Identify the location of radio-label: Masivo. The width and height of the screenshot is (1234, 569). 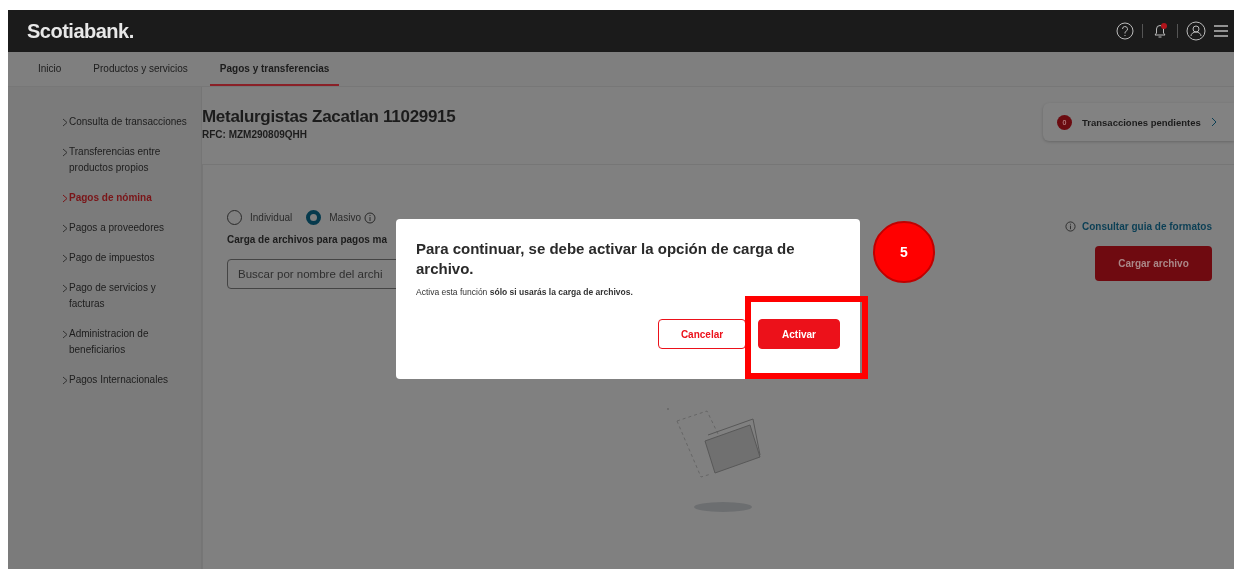
(345, 217).